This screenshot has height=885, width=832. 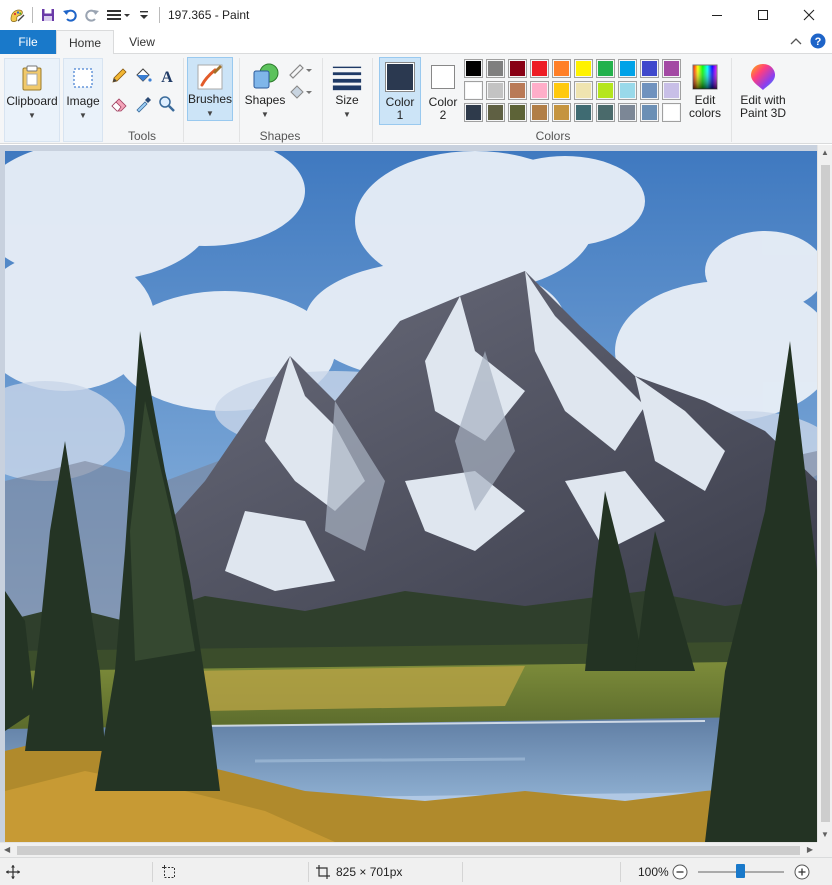 I want to click on color1-button: Color 1, so click(x=400, y=91).